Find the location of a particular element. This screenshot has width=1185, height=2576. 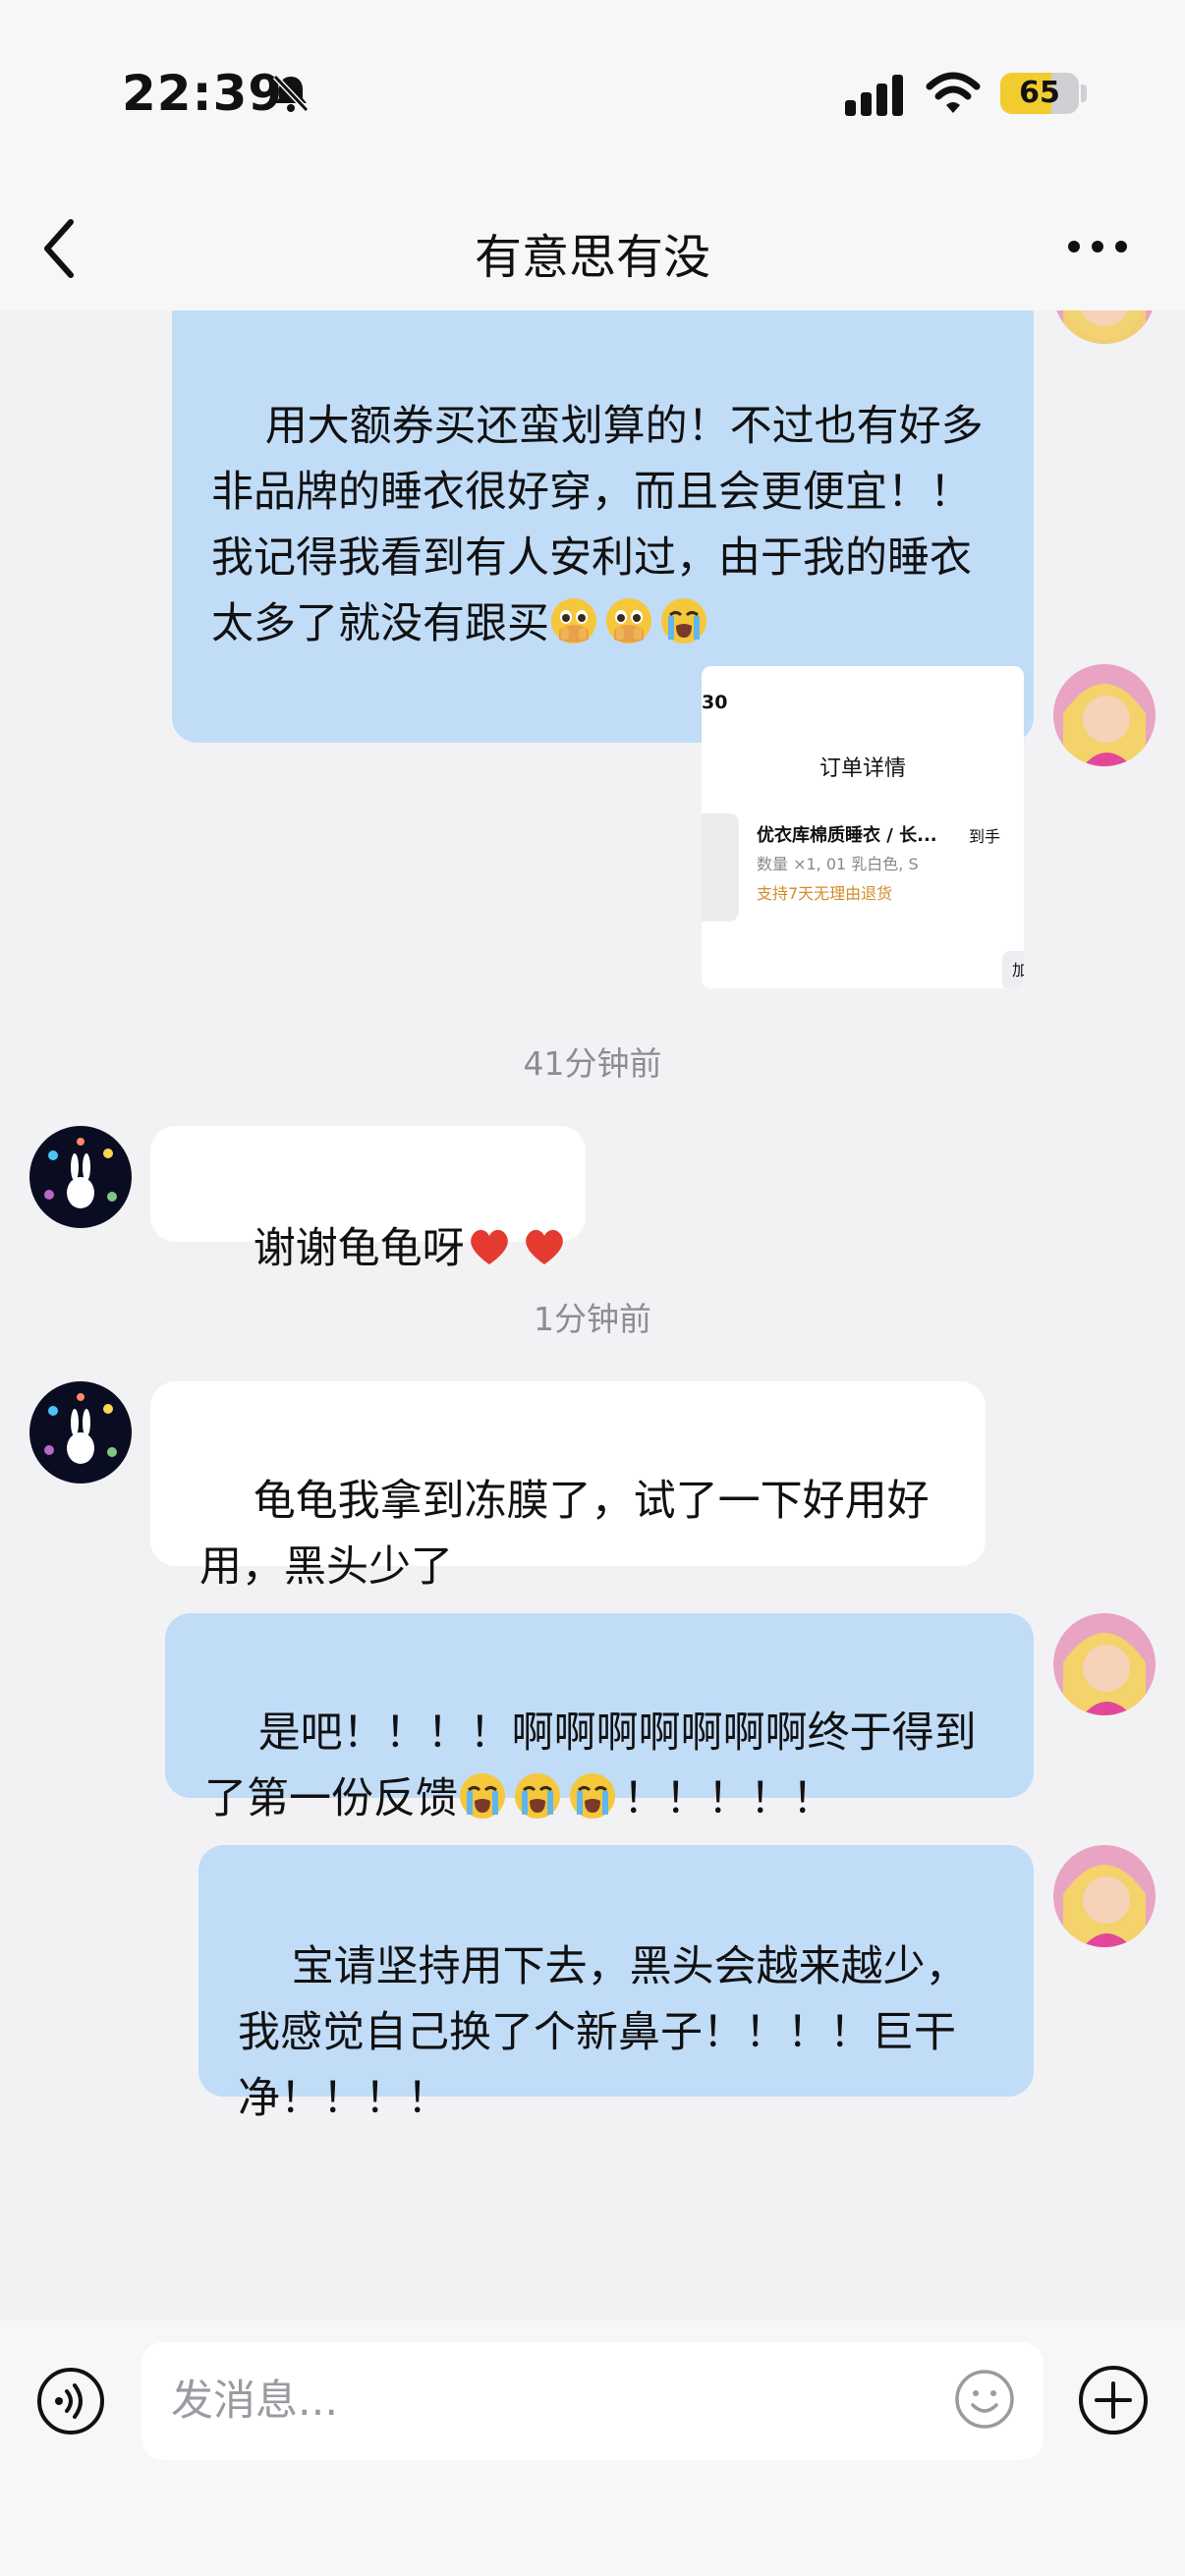

card-title: 订单详情 is located at coordinates (862, 768).